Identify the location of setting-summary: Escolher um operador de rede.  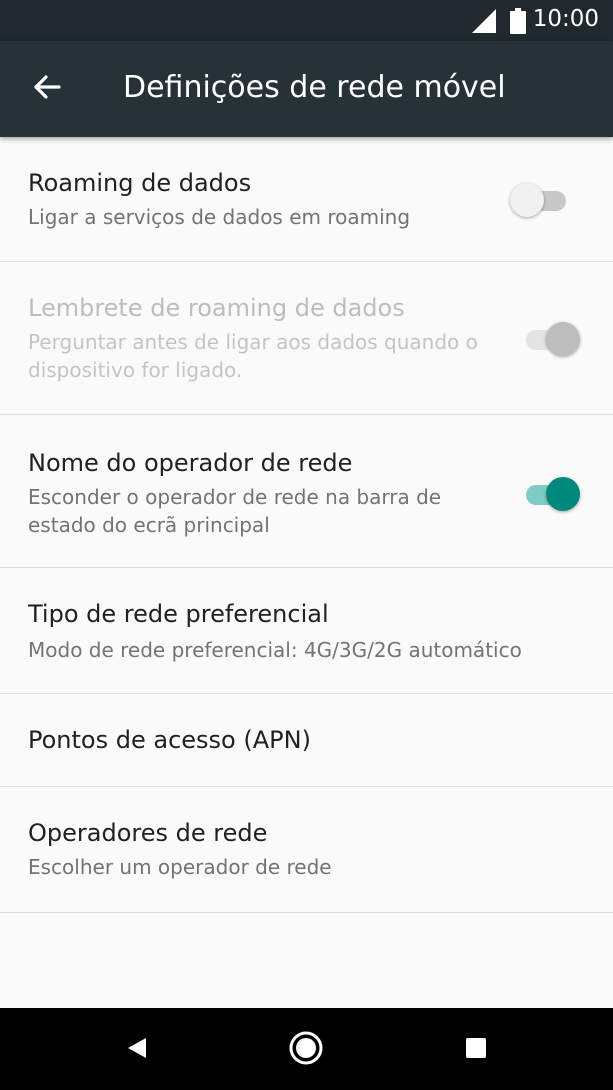
(180, 867).